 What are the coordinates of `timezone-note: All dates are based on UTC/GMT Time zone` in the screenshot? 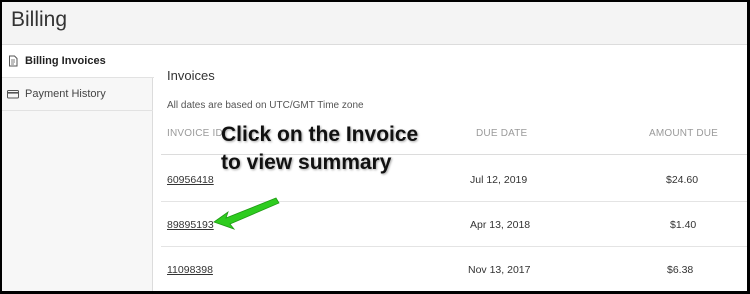 It's located at (265, 105).